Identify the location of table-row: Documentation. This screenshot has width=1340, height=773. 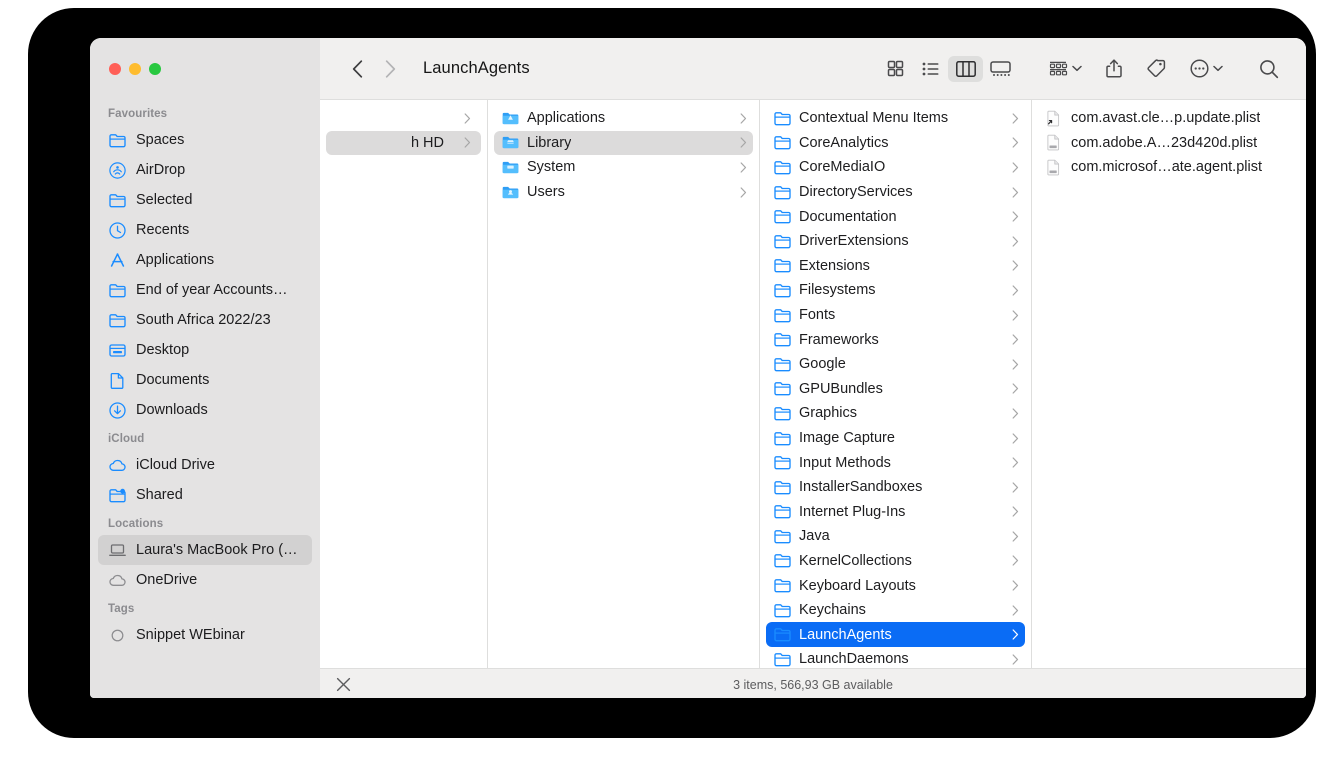
(895, 216).